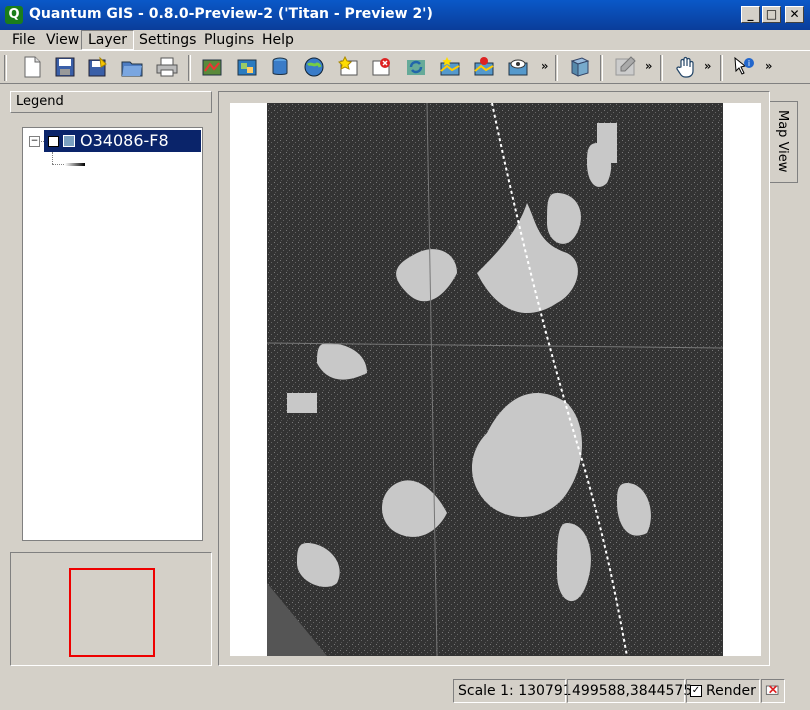 This screenshot has height=710, width=810. Describe the element at coordinates (314, 67) in the screenshot. I see `add-wms-layer-icon` at that location.